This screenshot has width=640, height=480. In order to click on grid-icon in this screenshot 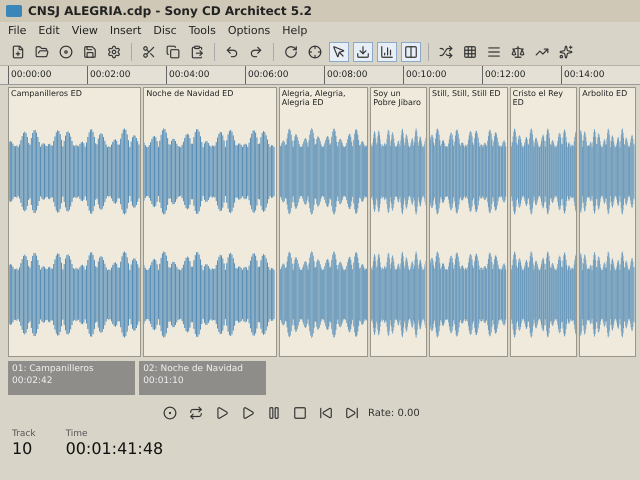, I will do `click(470, 52)`.